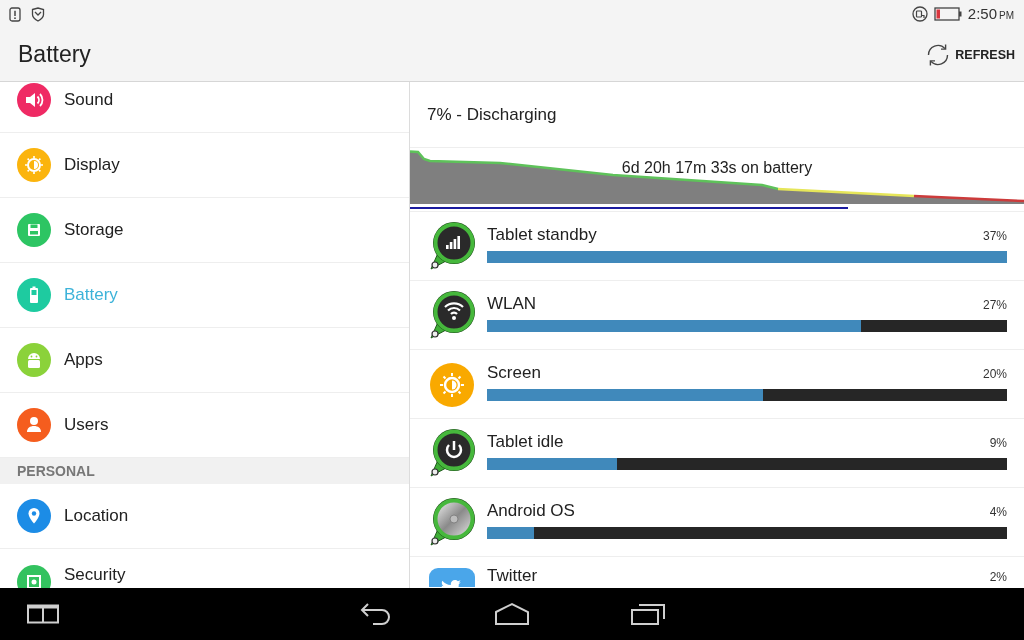 The height and width of the screenshot is (640, 1024). What do you see at coordinates (514, 373) in the screenshot?
I see `usage-name: Screen` at bounding box center [514, 373].